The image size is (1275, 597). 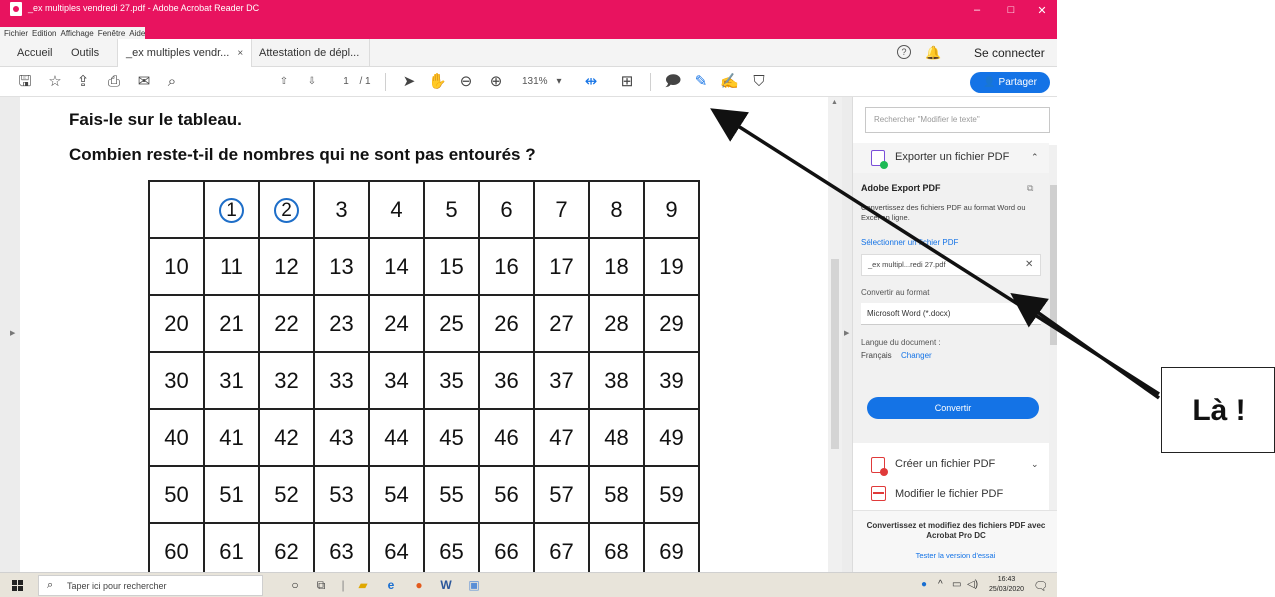 I want to click on tab-accueil: Accueil, so click(x=34, y=53).